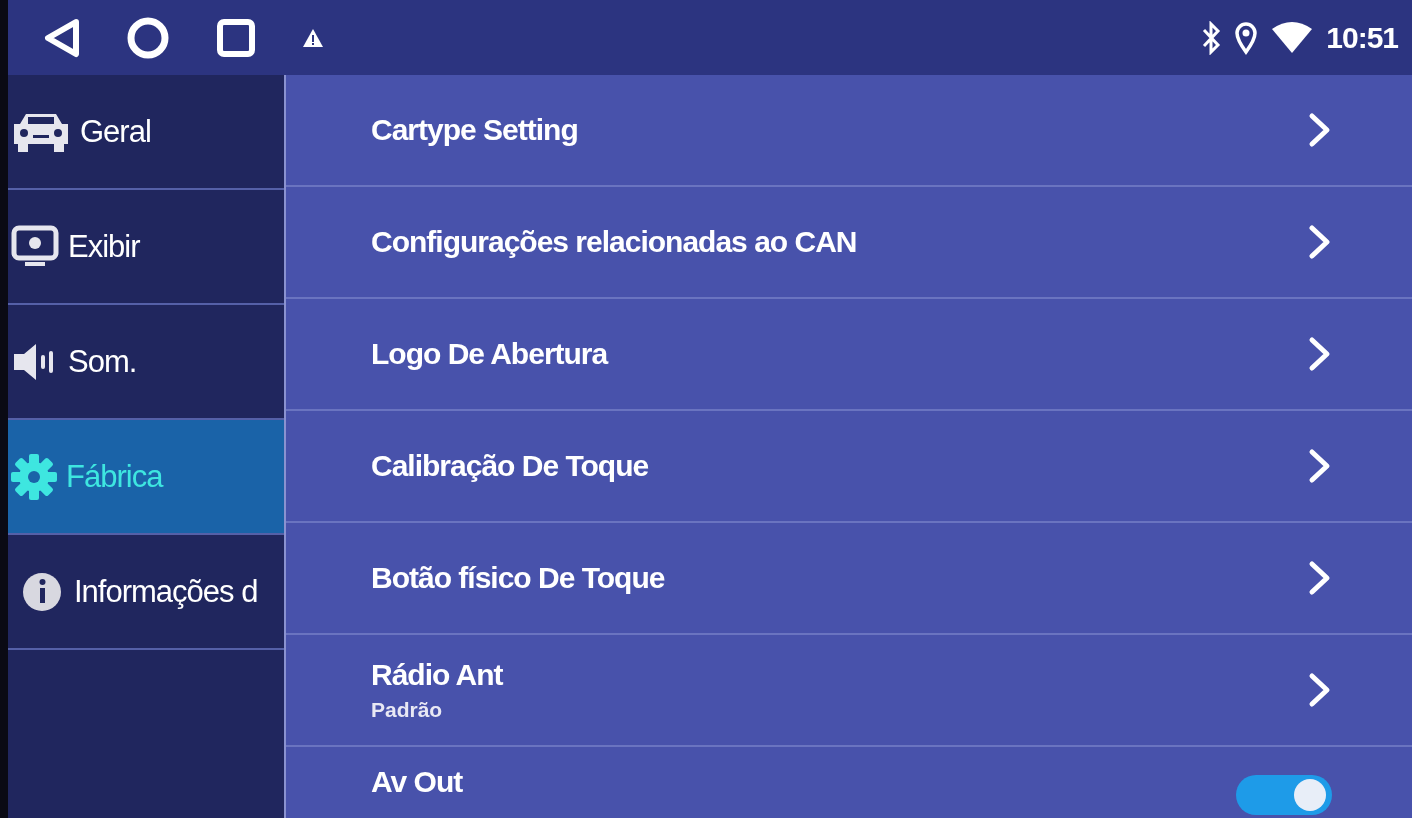 The image size is (1412, 818). What do you see at coordinates (1362, 37) in the screenshot?
I see `clock: 10:51` at bounding box center [1362, 37].